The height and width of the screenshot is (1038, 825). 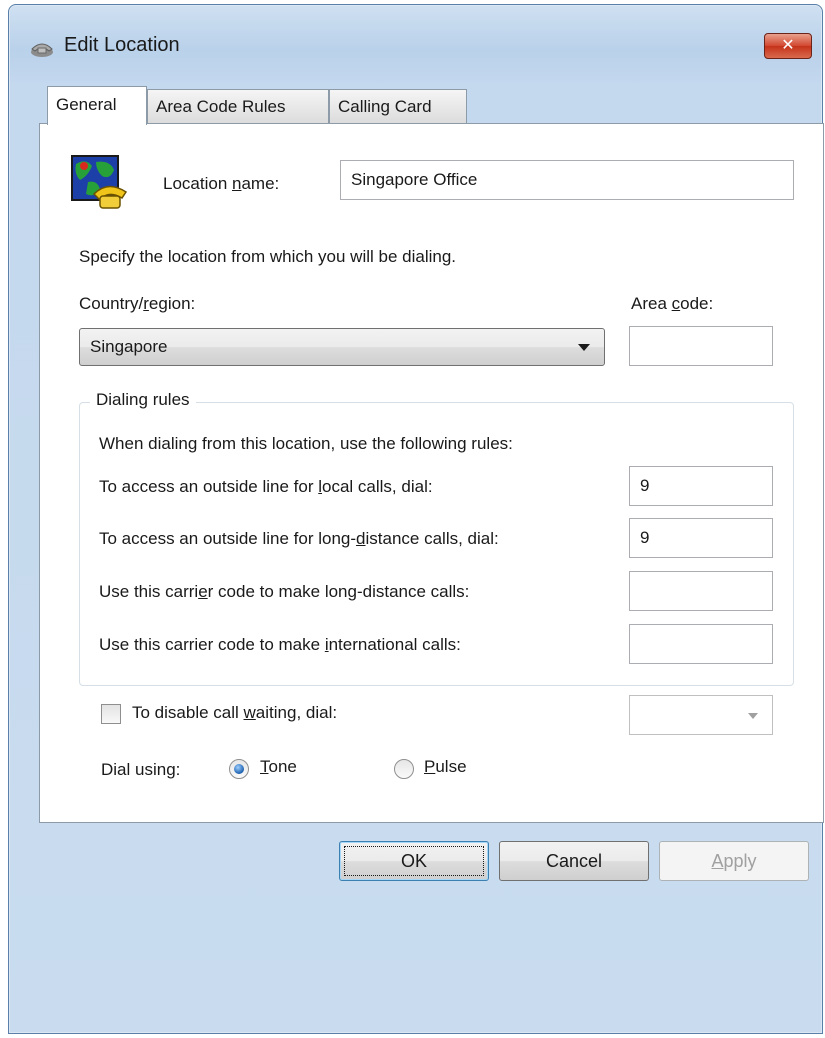 I want to click on cancel-button: Cancel, so click(x=574, y=861).